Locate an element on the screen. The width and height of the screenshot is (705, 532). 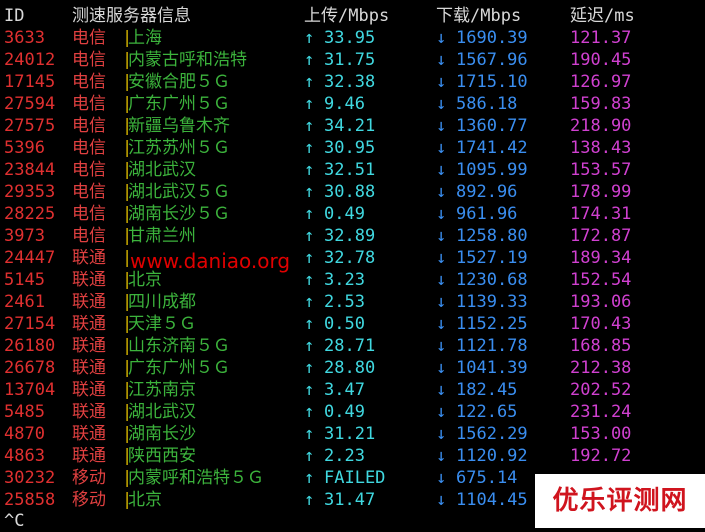
row-latency: 218.90 is located at coordinates (601, 126).